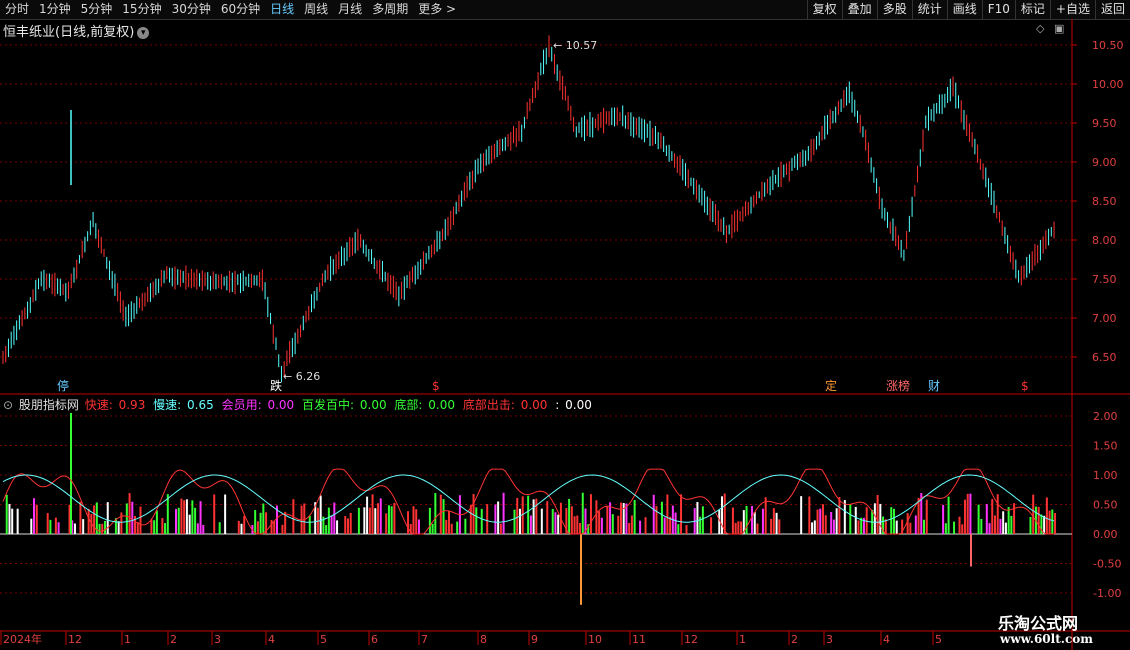  I want to click on price-tick-label: 10.00, so click(1108, 84).